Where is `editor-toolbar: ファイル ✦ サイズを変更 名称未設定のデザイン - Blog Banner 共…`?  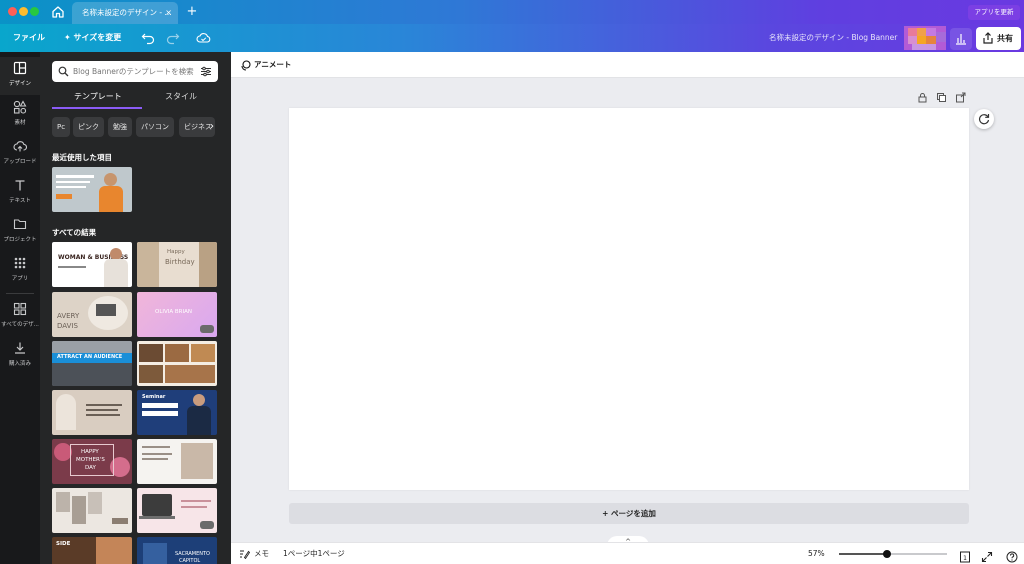 editor-toolbar: ファイル ✦ サイズを変更 名称未設定のデザイン - Blog Banner 共… is located at coordinates (512, 38).